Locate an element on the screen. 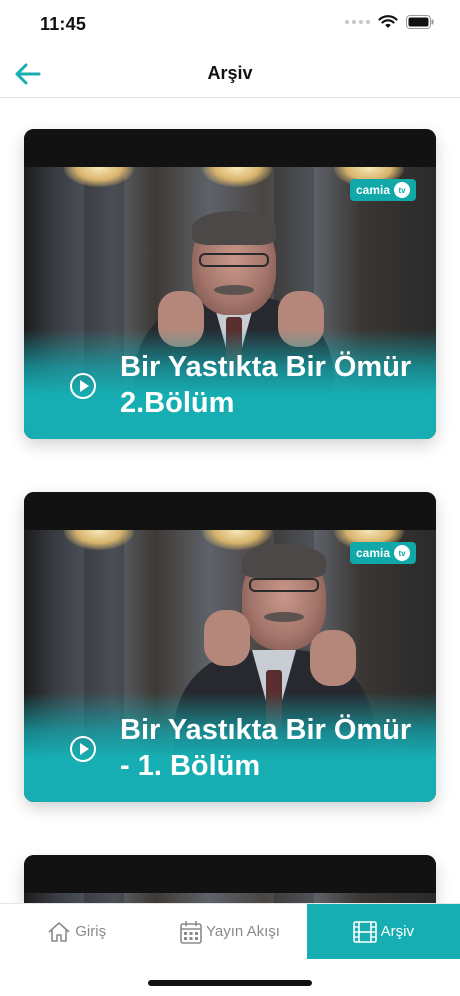 The image size is (460, 996). home-icon is located at coordinates (59, 931).